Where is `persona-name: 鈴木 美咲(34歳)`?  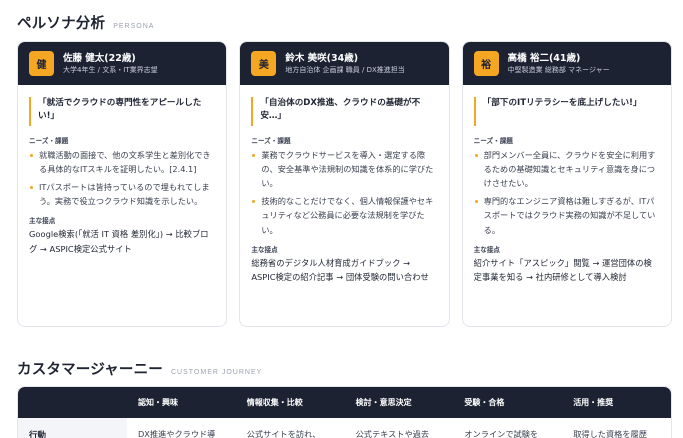 persona-name: 鈴木 美咲(34歳) is located at coordinates (322, 58).